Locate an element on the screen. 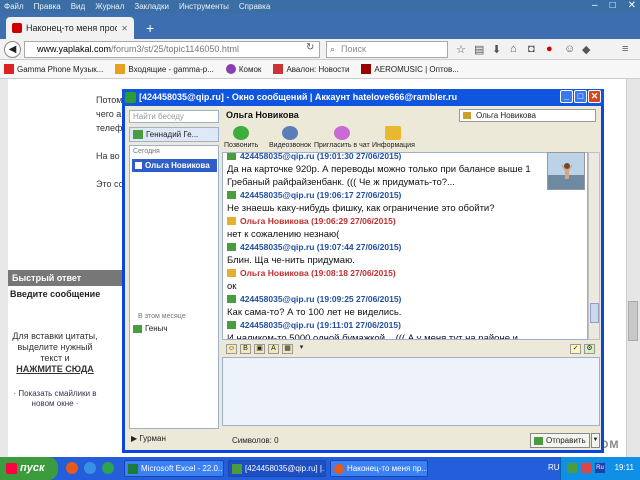 The image size is (640, 480). message-header: 424458035@qip.ru (19:07:44 27/06/2015) is located at coordinates (386, 247).